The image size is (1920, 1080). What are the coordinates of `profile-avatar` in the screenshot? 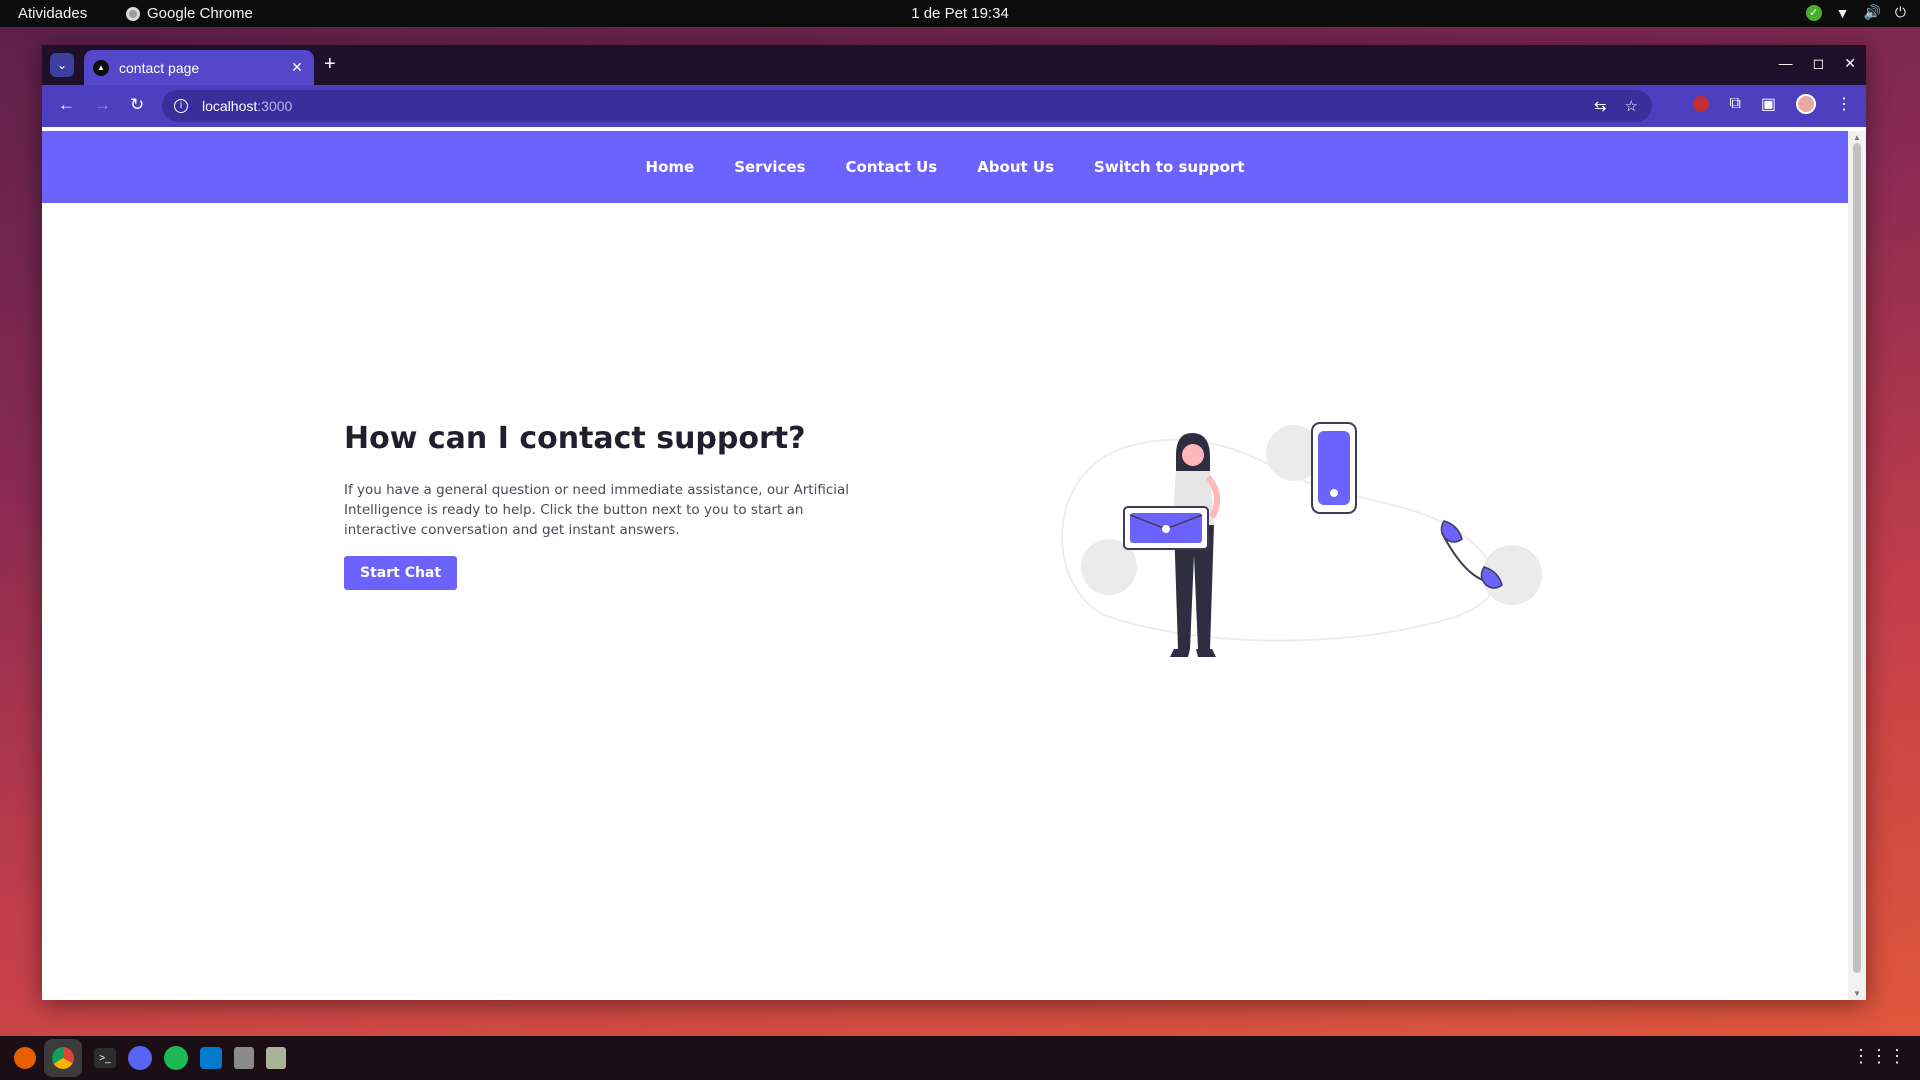 It's located at (1806, 104).